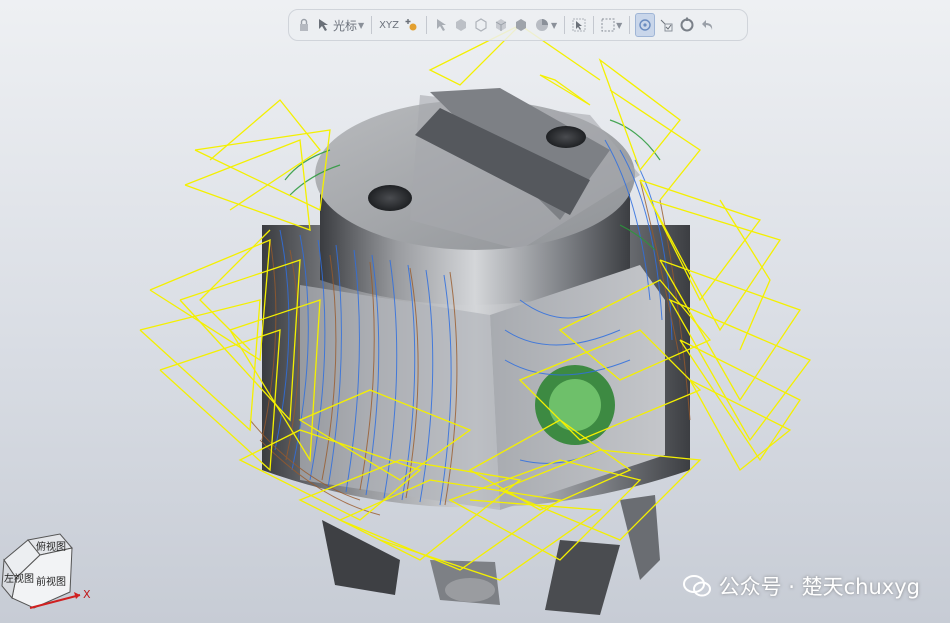  Describe the element at coordinates (687, 25) in the screenshot. I see `rotate-view-icon` at that location.